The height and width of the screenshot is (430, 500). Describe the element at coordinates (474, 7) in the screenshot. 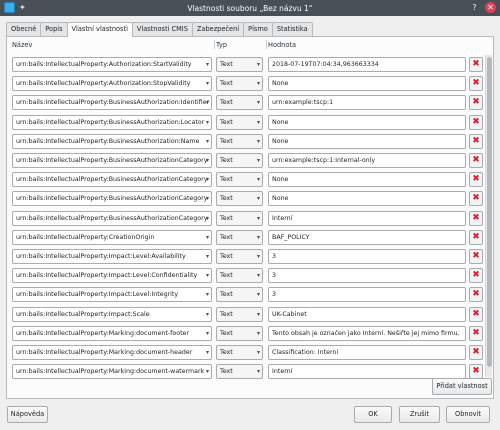

I see `help-icon: ?` at that location.